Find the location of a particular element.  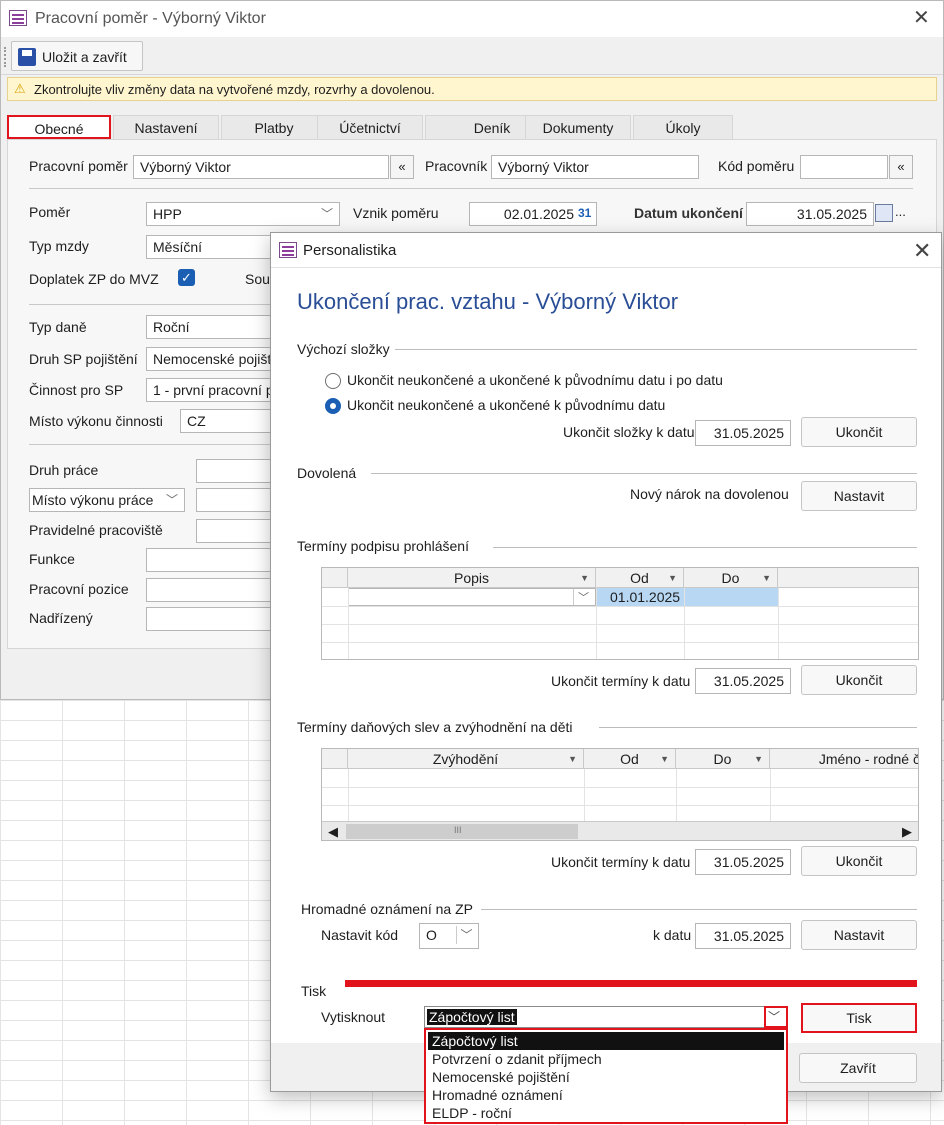

dropdown-option: Hromadné oznámení is located at coordinates (606, 1095).